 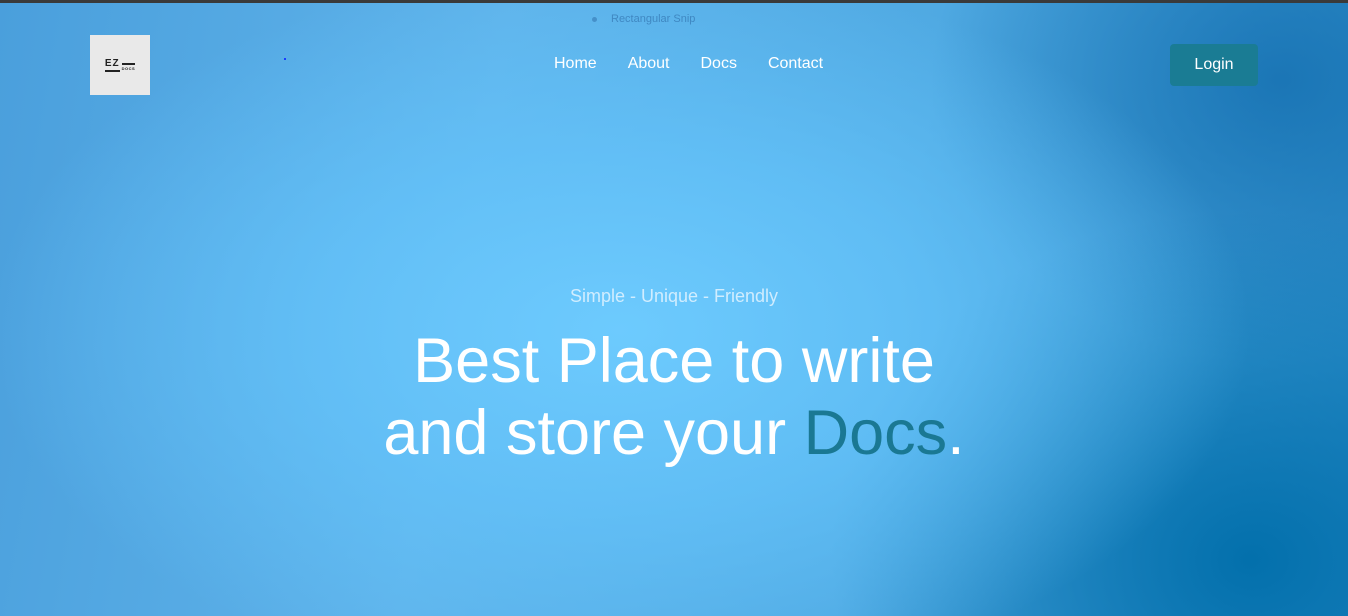 I want to click on headline-line-2-prefix: and store your, so click(x=593, y=433).